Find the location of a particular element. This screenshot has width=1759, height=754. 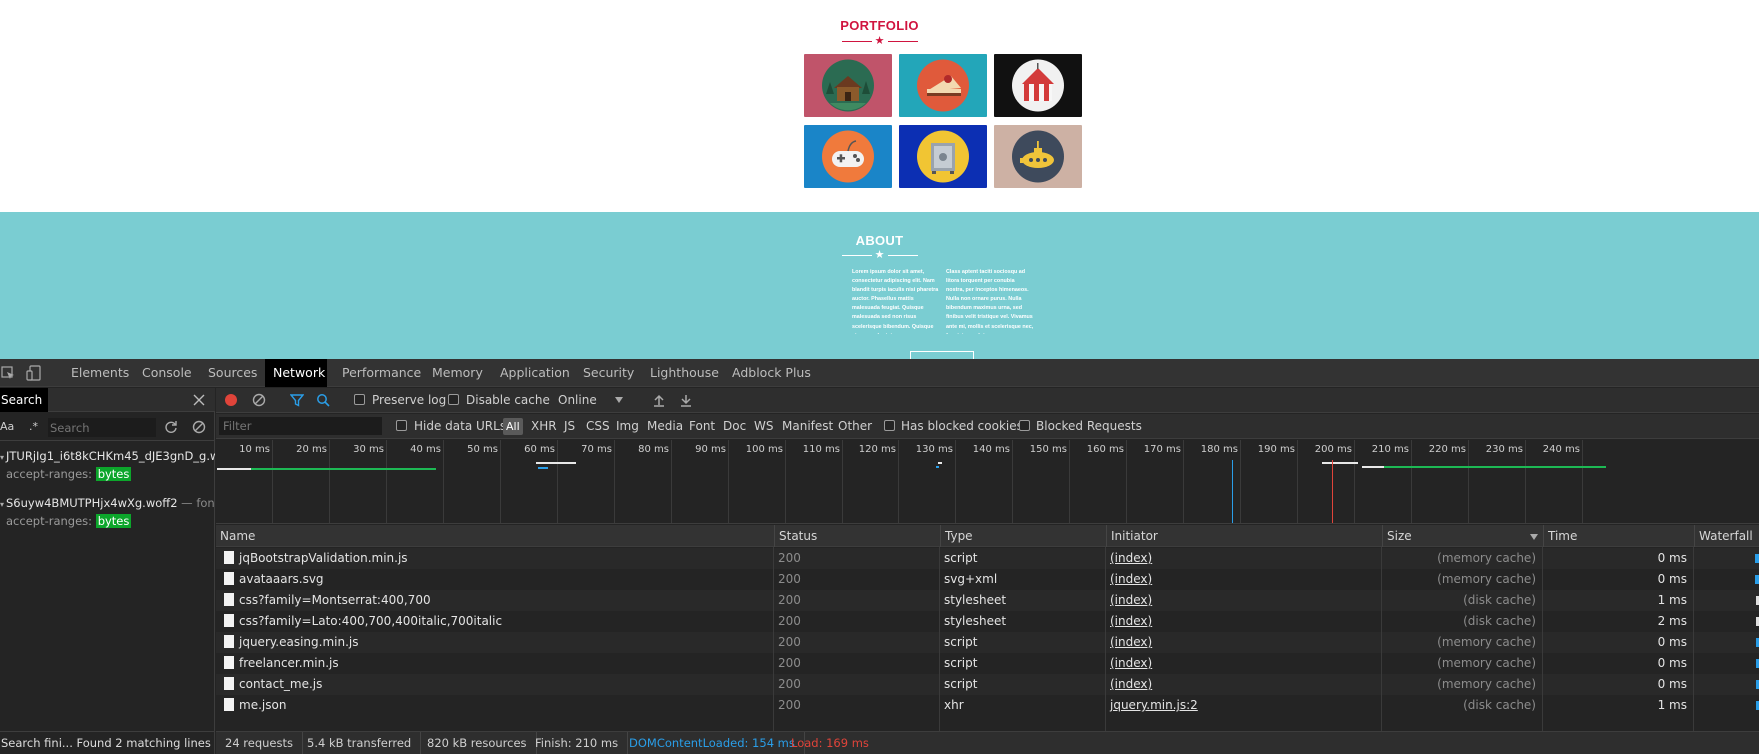

device-toolbar-icon is located at coordinates (34, 373).